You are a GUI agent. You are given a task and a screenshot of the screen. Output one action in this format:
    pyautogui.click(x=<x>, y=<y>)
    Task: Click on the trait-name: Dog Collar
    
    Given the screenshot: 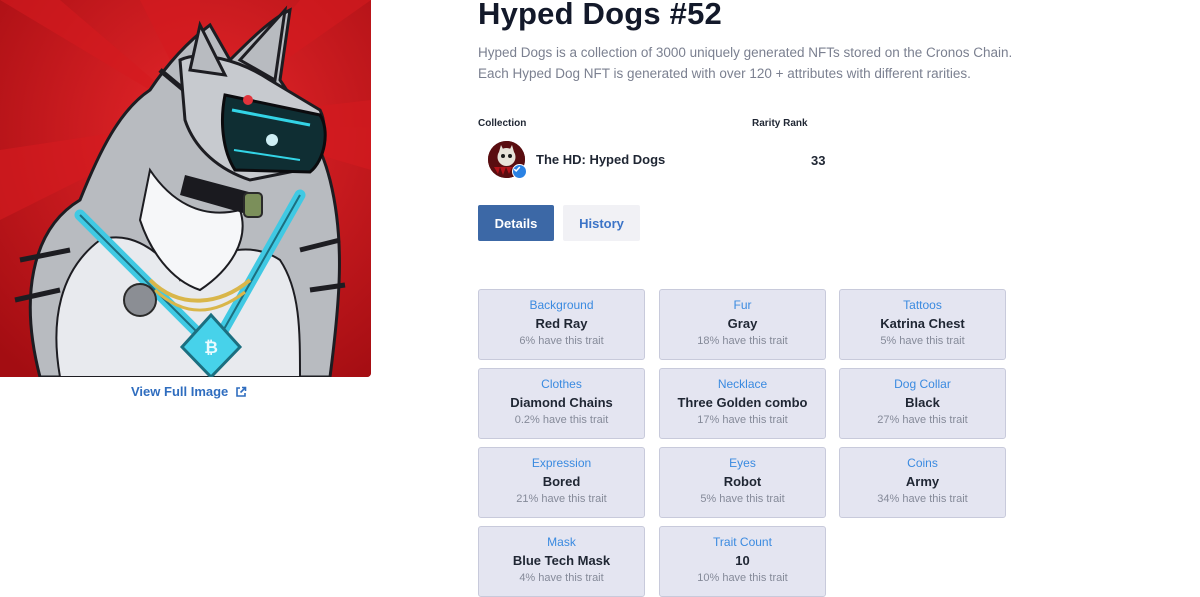 What is the action you would take?
    pyautogui.click(x=922, y=384)
    